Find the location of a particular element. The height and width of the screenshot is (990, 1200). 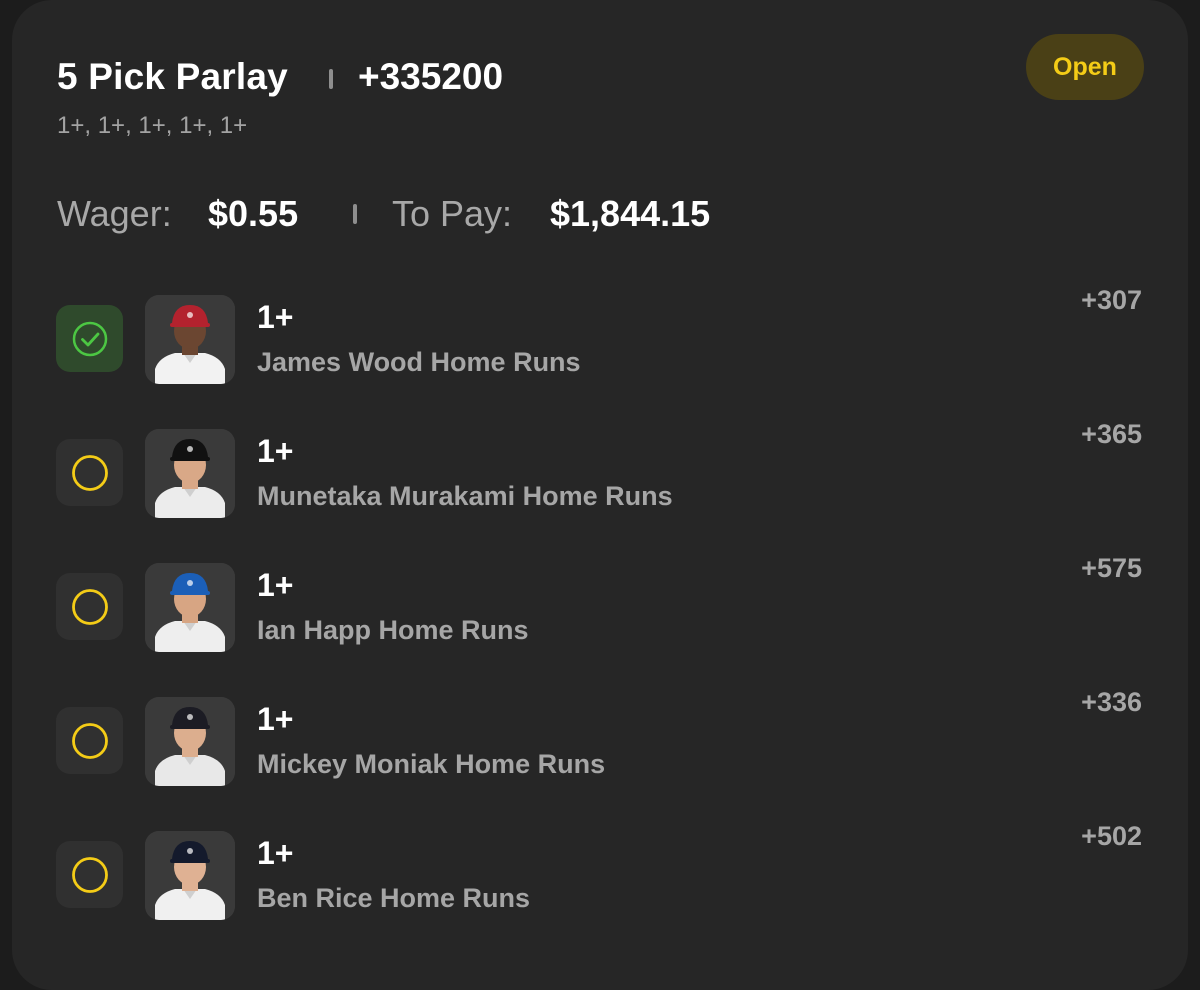

leg-odds: +307 is located at coordinates (1111, 300).